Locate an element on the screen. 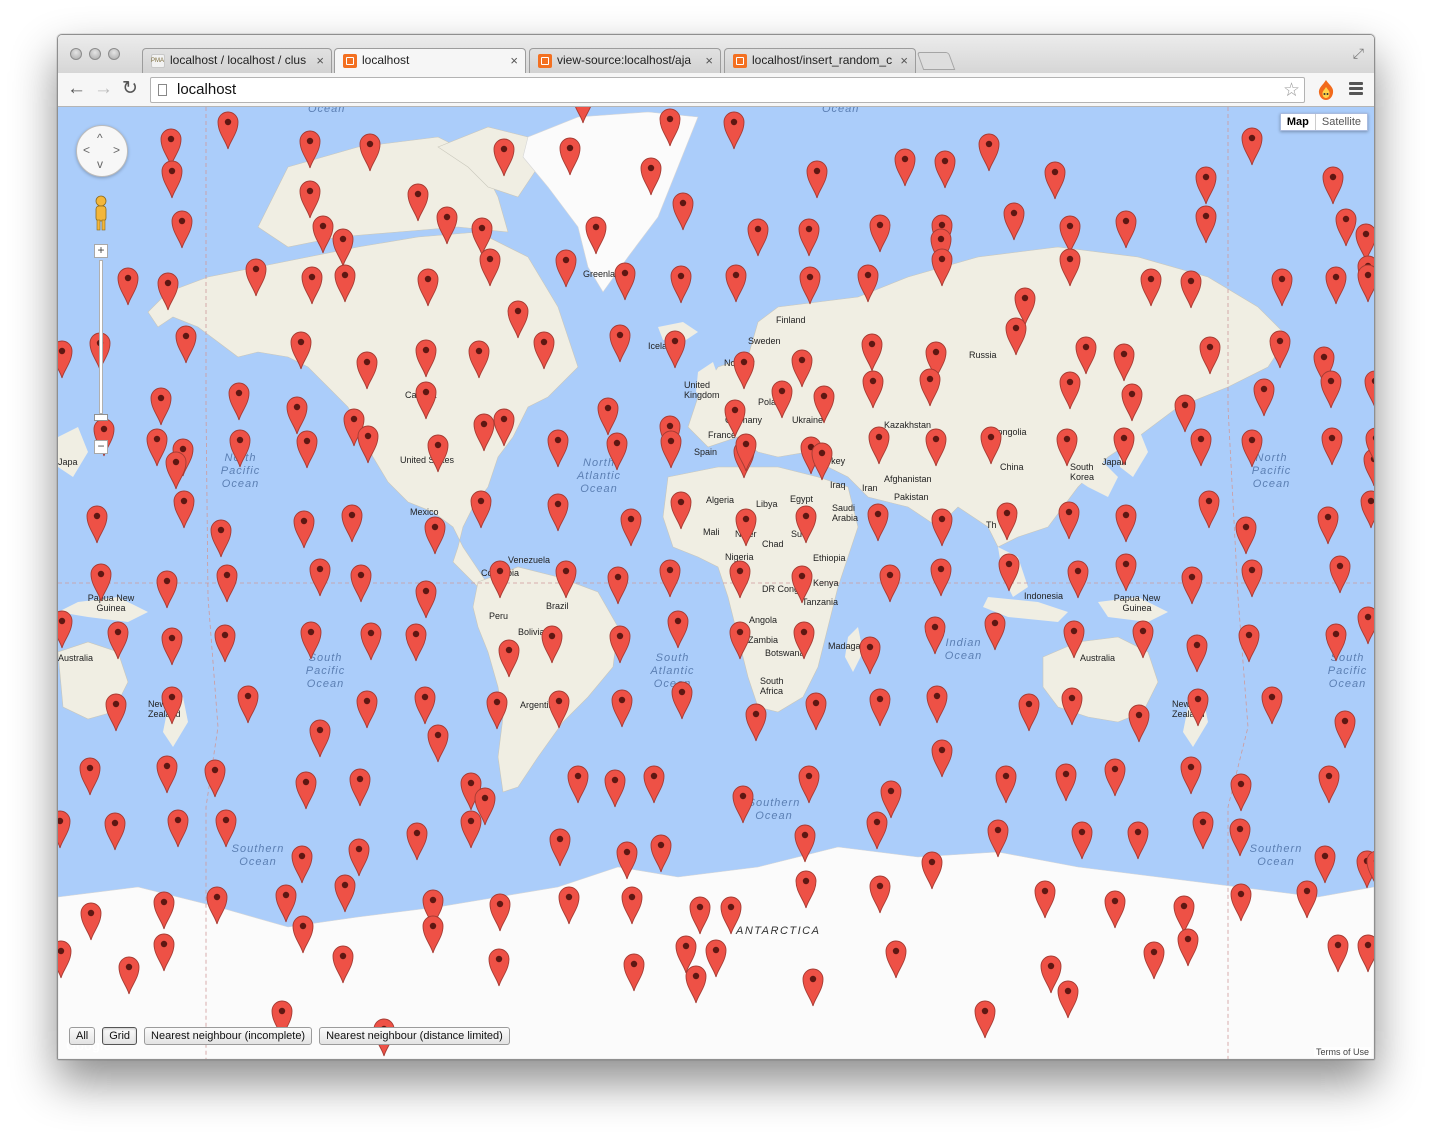  pan-control: ^ v < > is located at coordinates (102, 151).